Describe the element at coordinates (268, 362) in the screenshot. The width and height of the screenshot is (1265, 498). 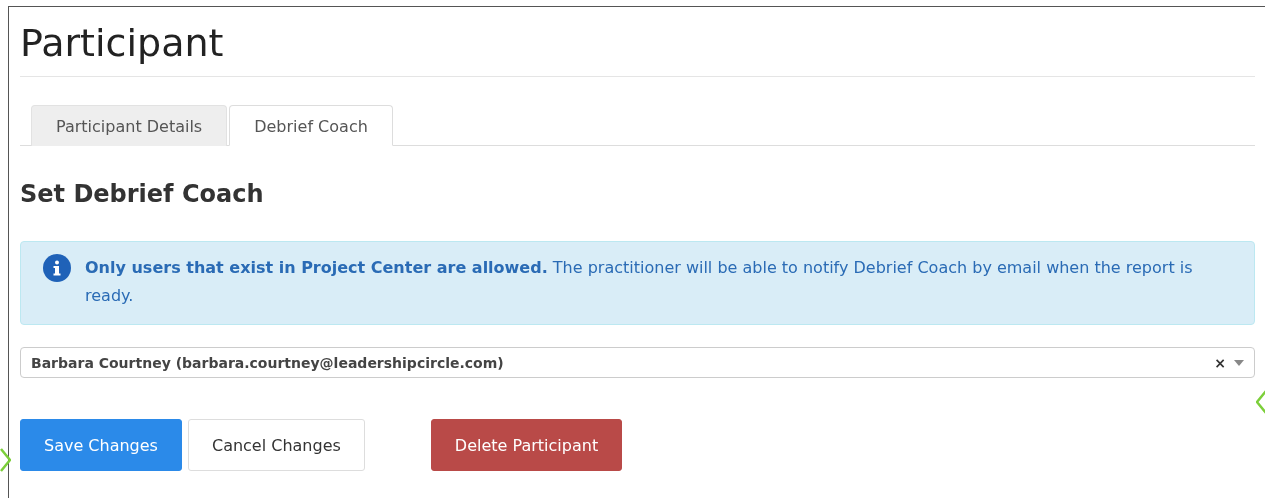
I see `selected-coach: Barbara Courtney (barbara.courtney@leadershipcircle.com)` at that location.